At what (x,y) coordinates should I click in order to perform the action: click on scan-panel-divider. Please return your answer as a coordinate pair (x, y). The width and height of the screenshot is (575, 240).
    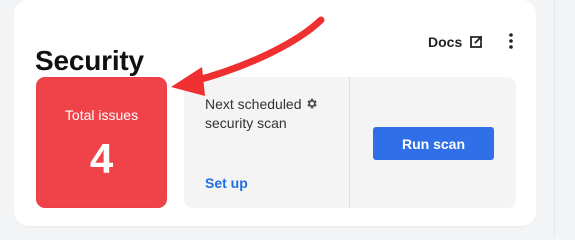
    Looking at the image, I should click on (349, 142).